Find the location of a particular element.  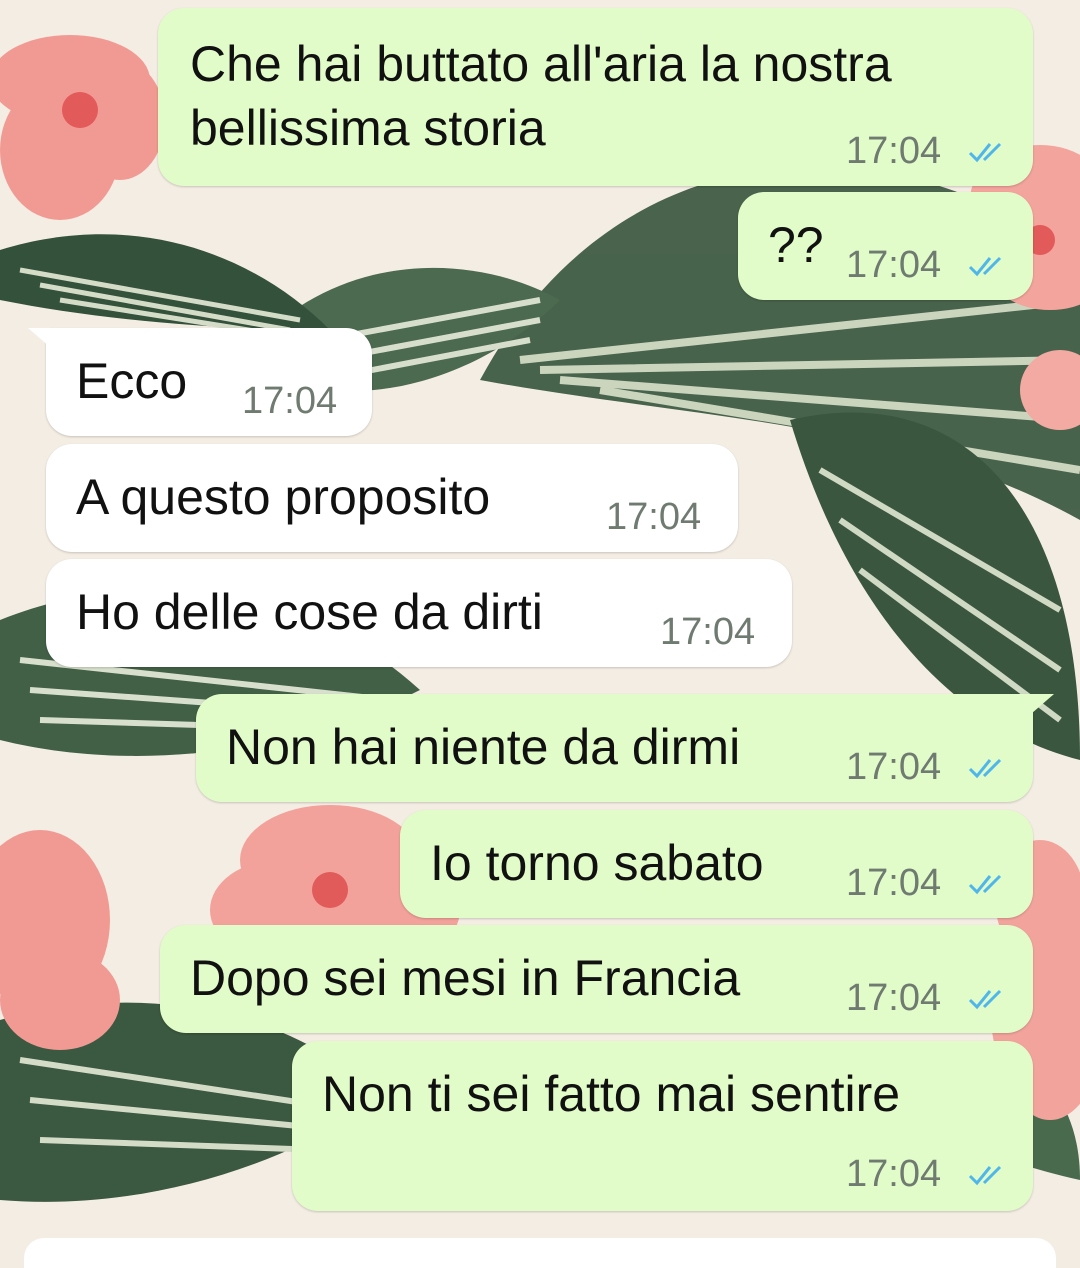

outgoing-message-bubble: Dopo sei mesi in Francia 17:04 is located at coordinates (596, 979).